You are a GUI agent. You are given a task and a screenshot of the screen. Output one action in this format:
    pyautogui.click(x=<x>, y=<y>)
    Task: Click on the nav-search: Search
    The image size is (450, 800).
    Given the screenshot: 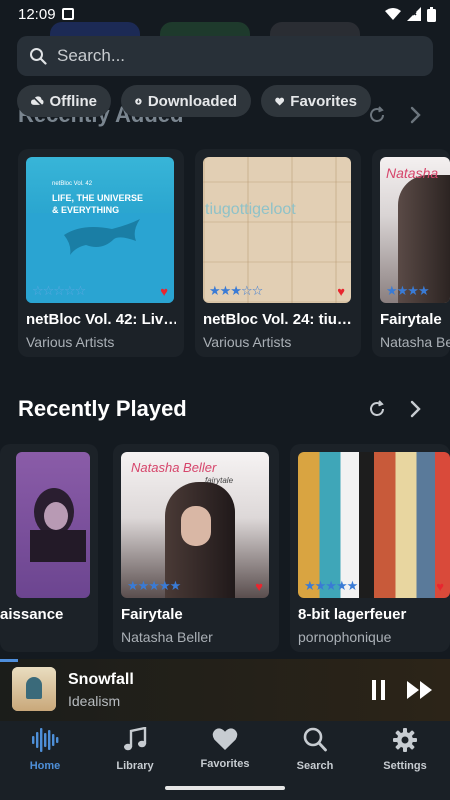 What is the action you would take?
    pyautogui.click(x=315, y=749)
    